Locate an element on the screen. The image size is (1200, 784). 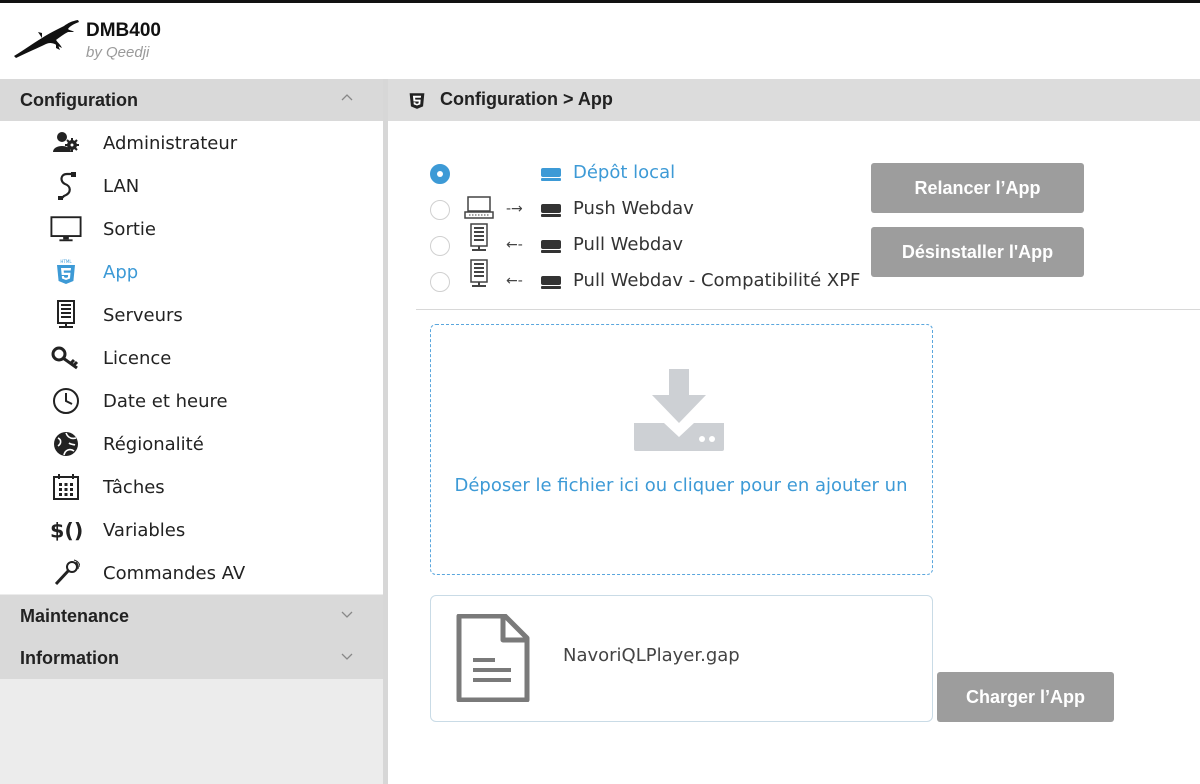
app-logo: DMB400 by Qeedji is located at coordinates (112, 43).